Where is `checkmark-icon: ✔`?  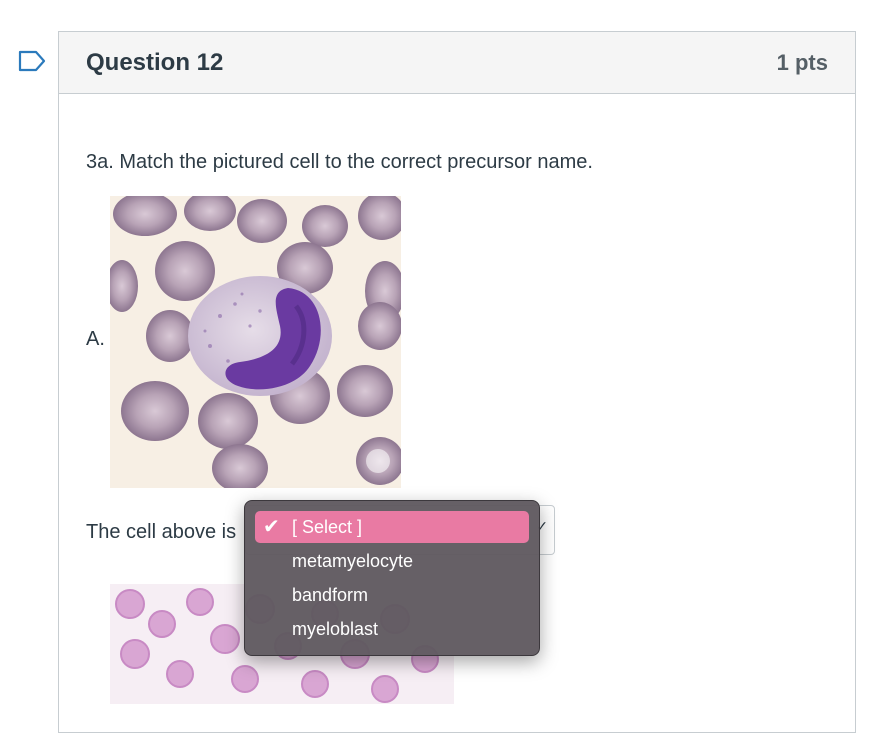 checkmark-icon: ✔ is located at coordinates (271, 527).